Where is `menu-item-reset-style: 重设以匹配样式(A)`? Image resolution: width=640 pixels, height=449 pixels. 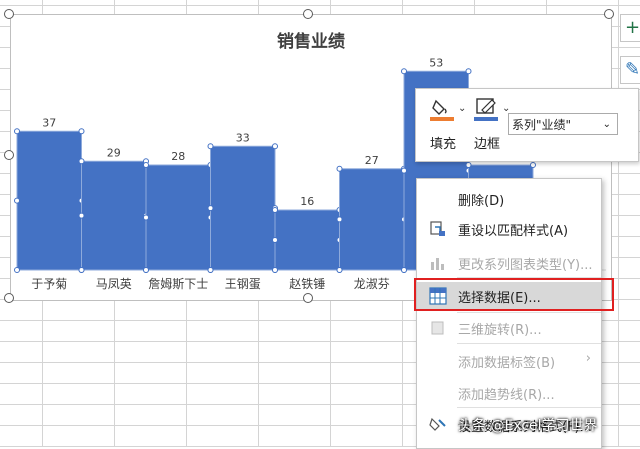
menu-item-reset-style: 重设以匹配样式(A) is located at coordinates (509, 229).